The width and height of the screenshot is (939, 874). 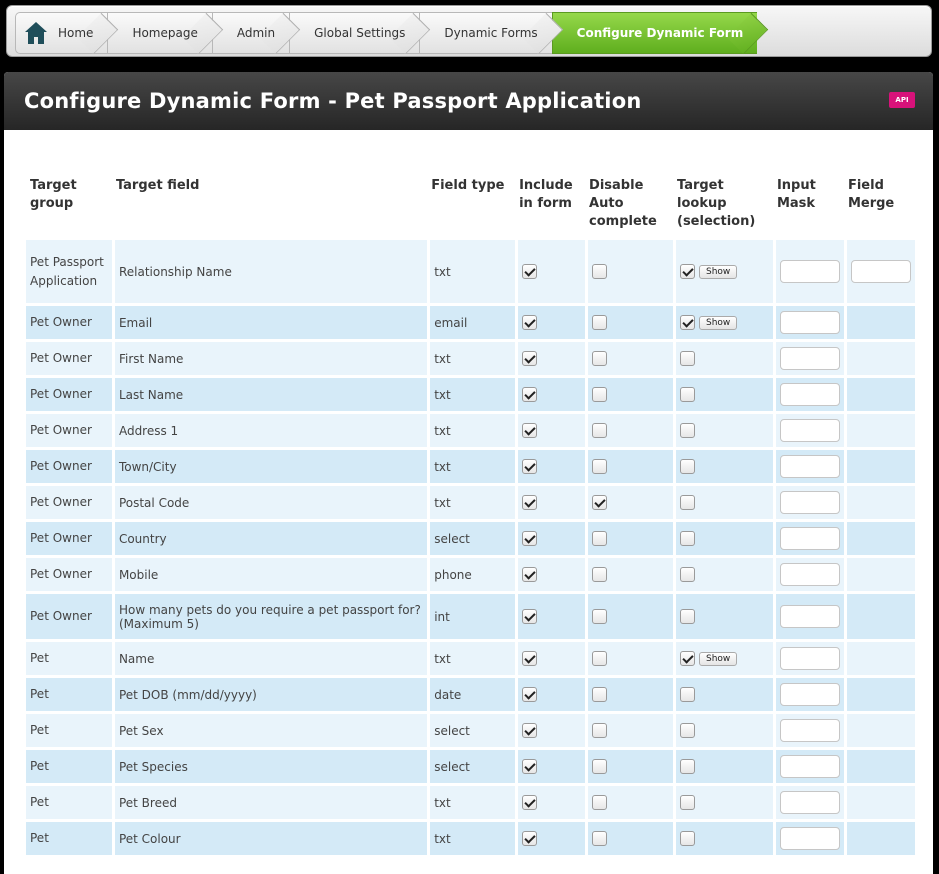 What do you see at coordinates (269, 322) in the screenshot?
I see `cell-target-field: Email` at bounding box center [269, 322].